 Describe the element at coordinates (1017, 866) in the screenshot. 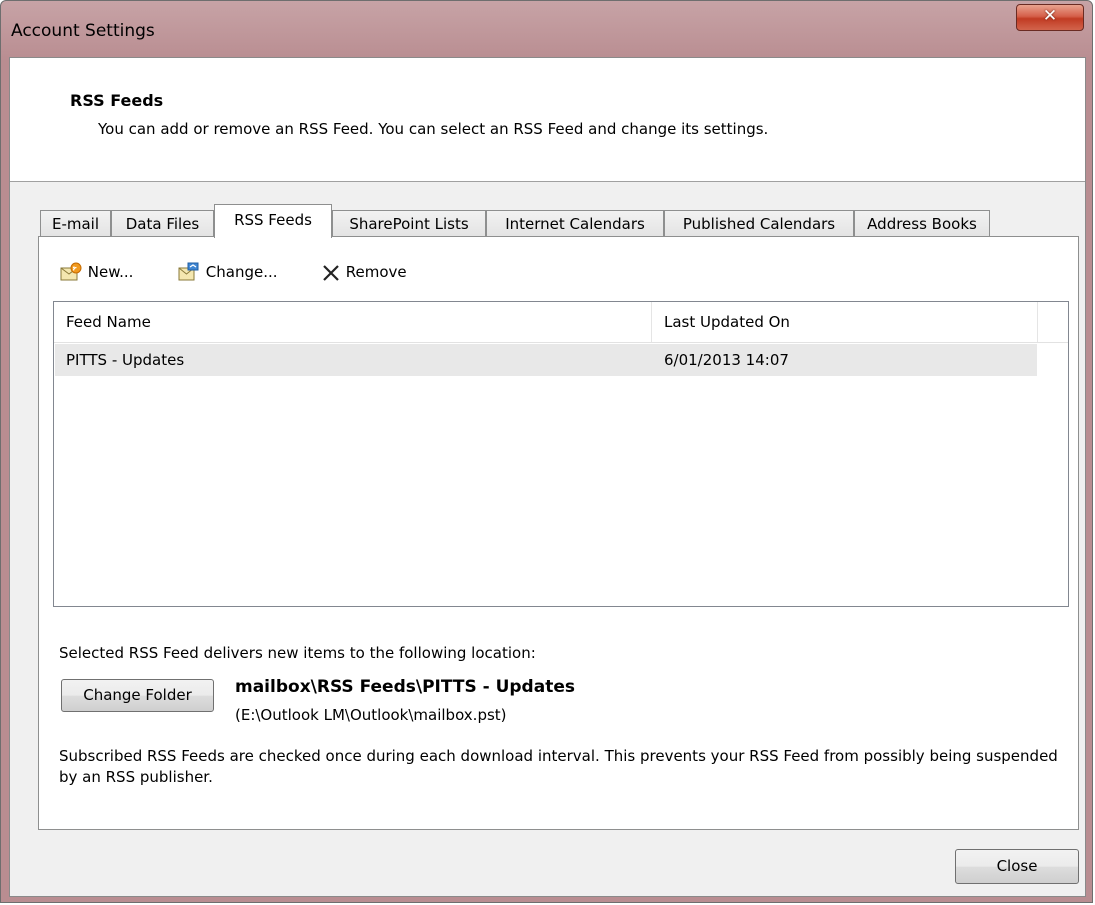

I see `close-button: Close` at that location.